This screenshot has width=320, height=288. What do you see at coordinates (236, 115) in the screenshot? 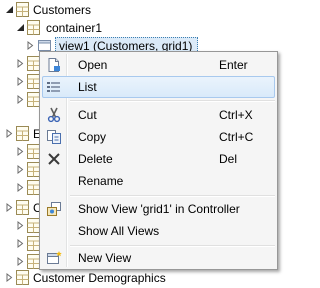
I see `menu-item-shortcut: Ctrl+X` at bounding box center [236, 115].